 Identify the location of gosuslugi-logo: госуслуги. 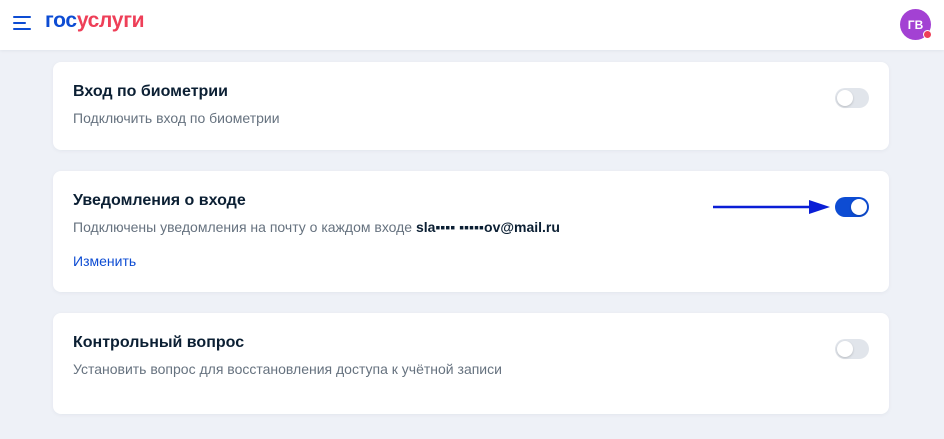
(95, 21).